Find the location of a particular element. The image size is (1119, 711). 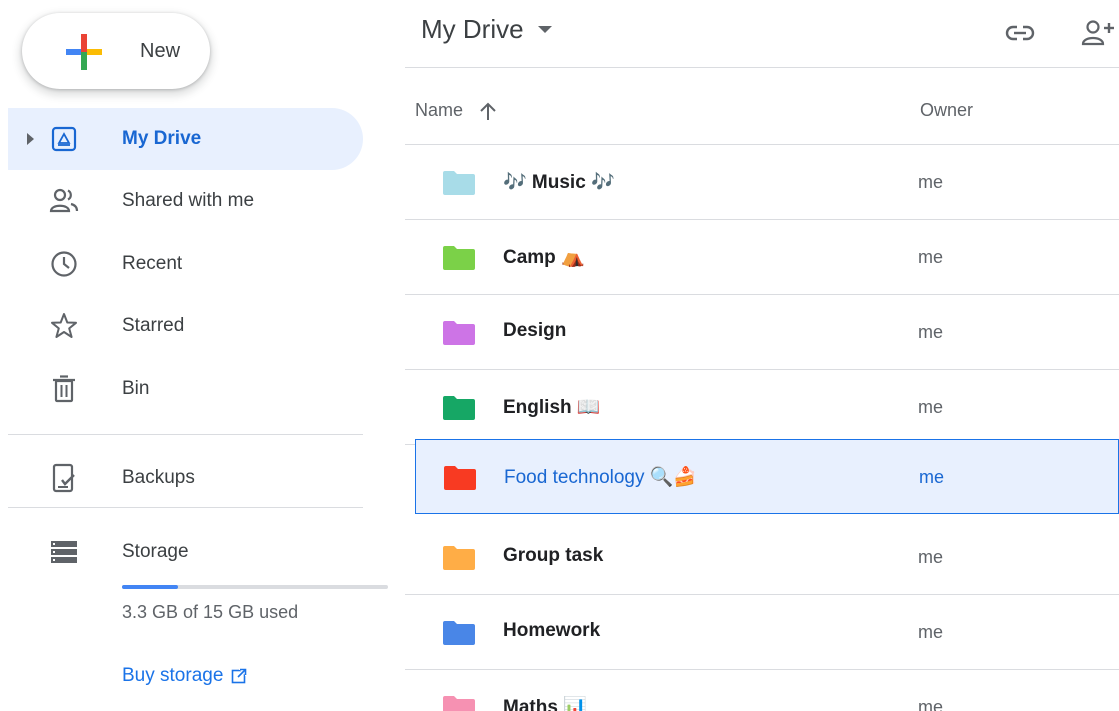

file-name: Maths 📊 is located at coordinates (545, 704).